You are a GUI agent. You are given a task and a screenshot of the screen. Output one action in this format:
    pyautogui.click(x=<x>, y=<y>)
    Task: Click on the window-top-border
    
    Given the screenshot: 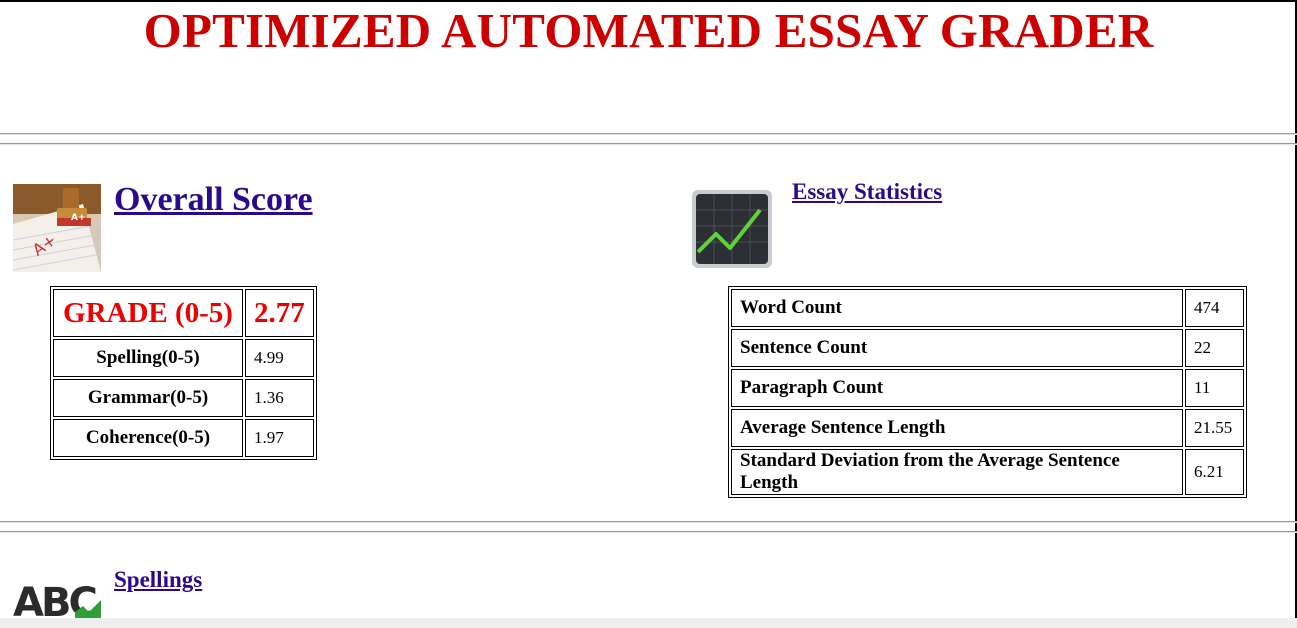 What is the action you would take?
    pyautogui.click(x=648, y=1)
    